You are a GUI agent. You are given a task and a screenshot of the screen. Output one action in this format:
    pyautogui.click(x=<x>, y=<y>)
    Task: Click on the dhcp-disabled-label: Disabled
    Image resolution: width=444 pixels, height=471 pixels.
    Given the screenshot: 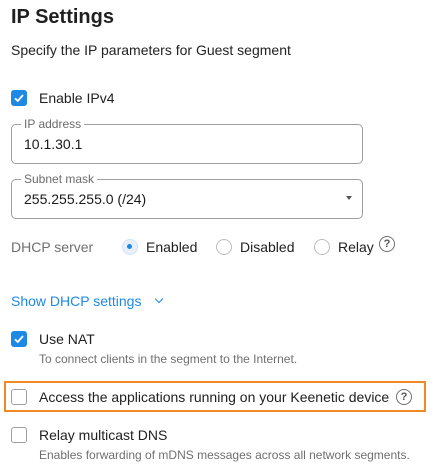 What is the action you would take?
    pyautogui.click(x=267, y=247)
    